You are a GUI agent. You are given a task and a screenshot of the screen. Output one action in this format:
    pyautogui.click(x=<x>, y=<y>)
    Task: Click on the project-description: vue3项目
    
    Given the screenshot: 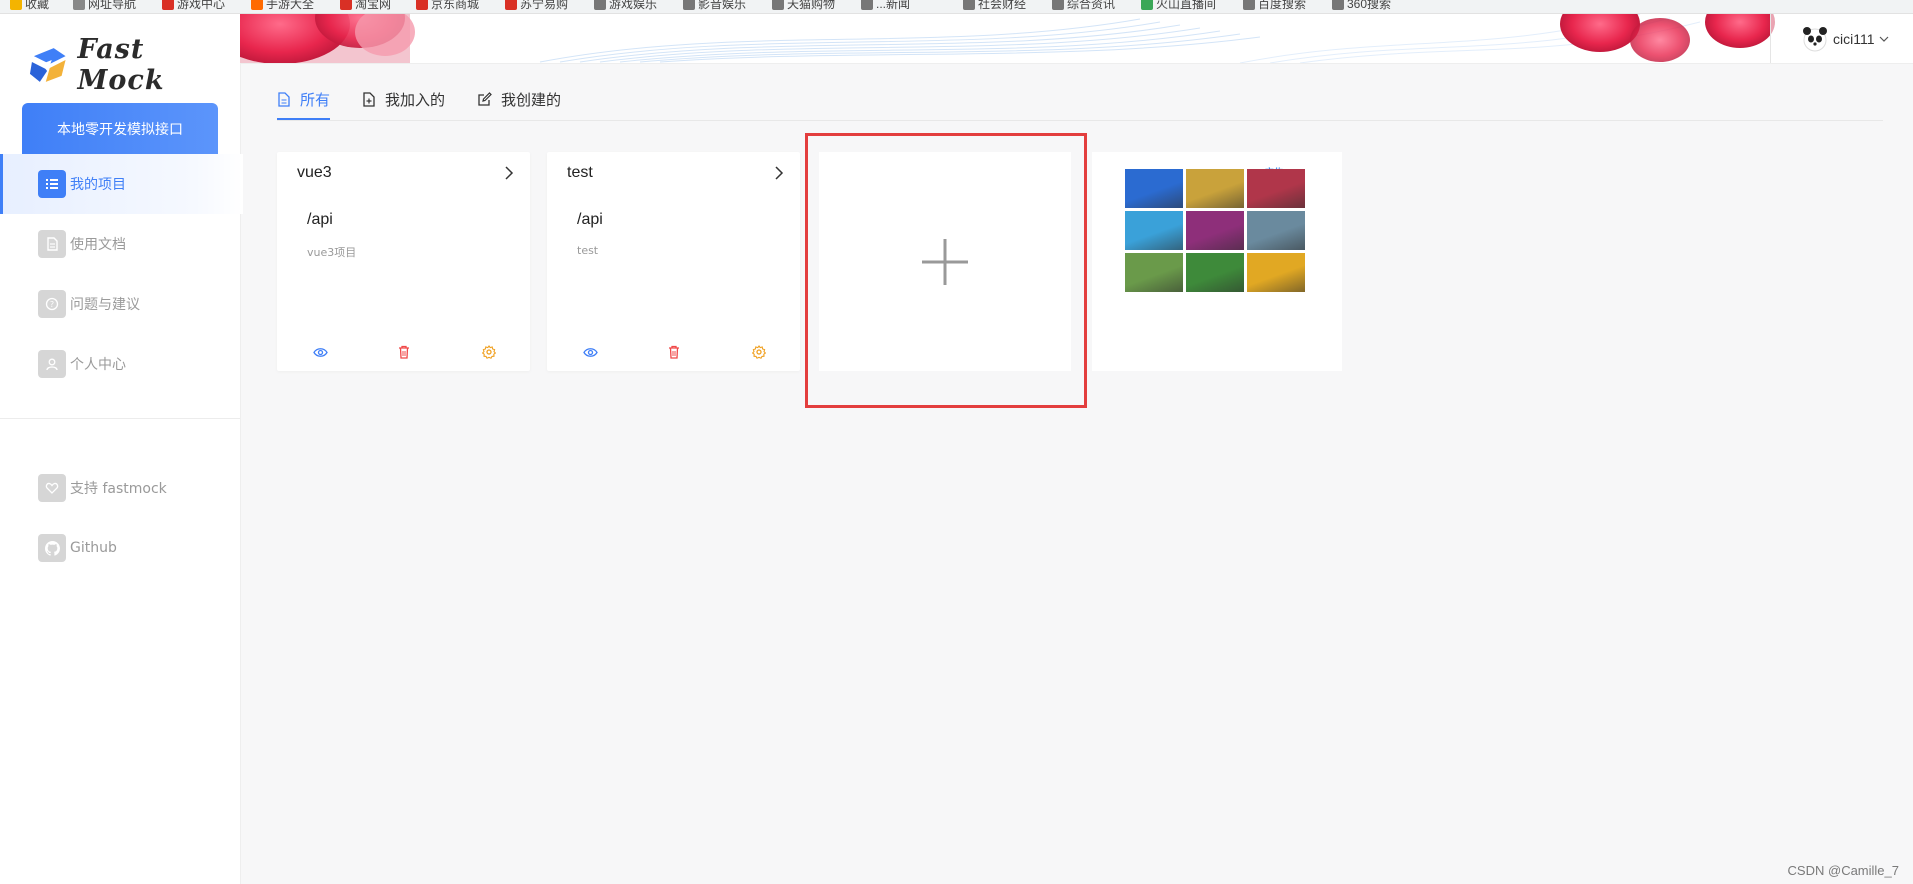 What is the action you would take?
    pyautogui.click(x=332, y=252)
    